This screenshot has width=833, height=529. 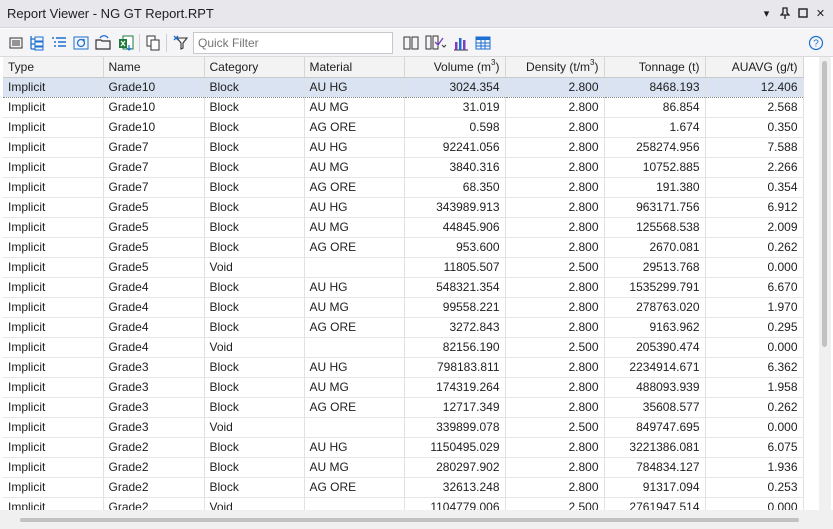 What do you see at coordinates (754, 227) in the screenshot?
I see `cell-auavg: 2.009` at bounding box center [754, 227].